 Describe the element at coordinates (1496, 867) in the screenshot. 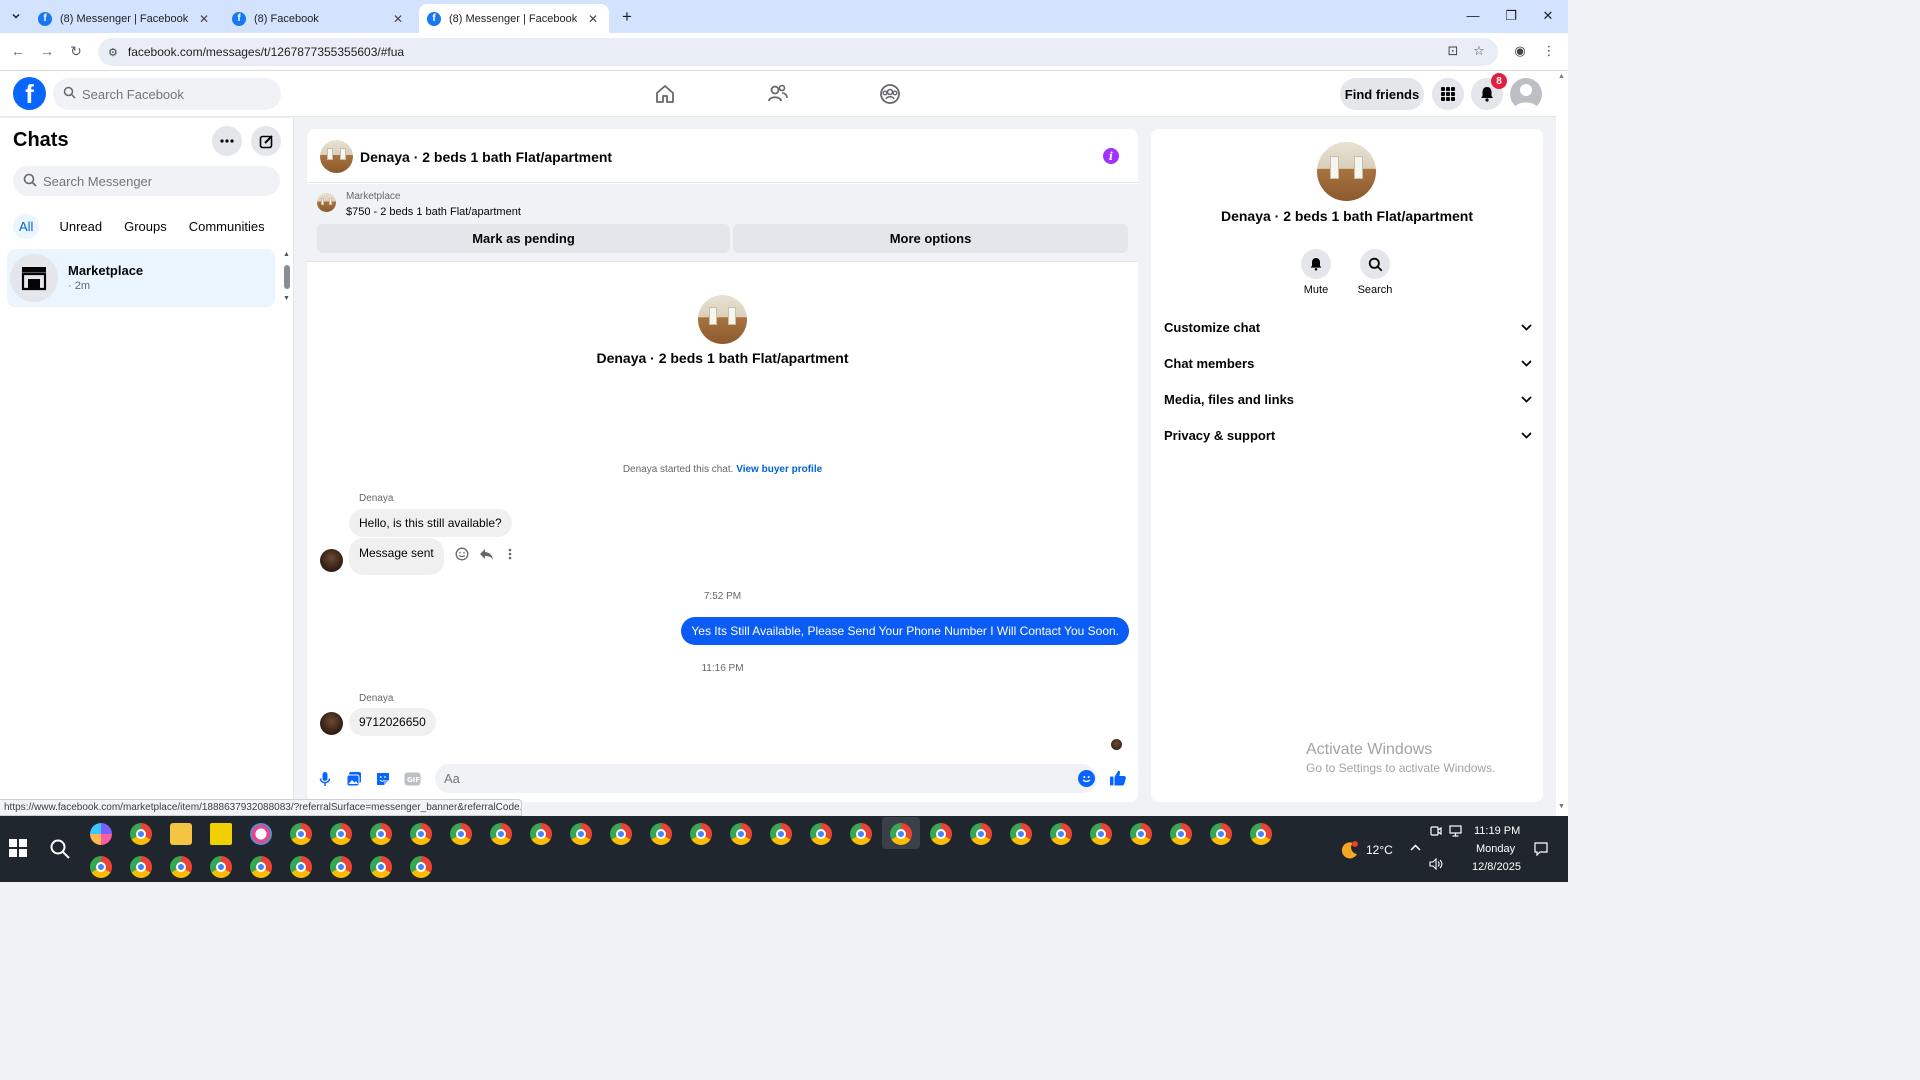

I see `clock-date: 12/8/2025` at that location.